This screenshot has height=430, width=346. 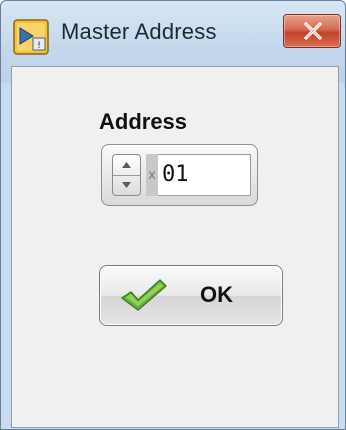 I want to click on address-numeric-control: x 01, so click(x=179, y=175).